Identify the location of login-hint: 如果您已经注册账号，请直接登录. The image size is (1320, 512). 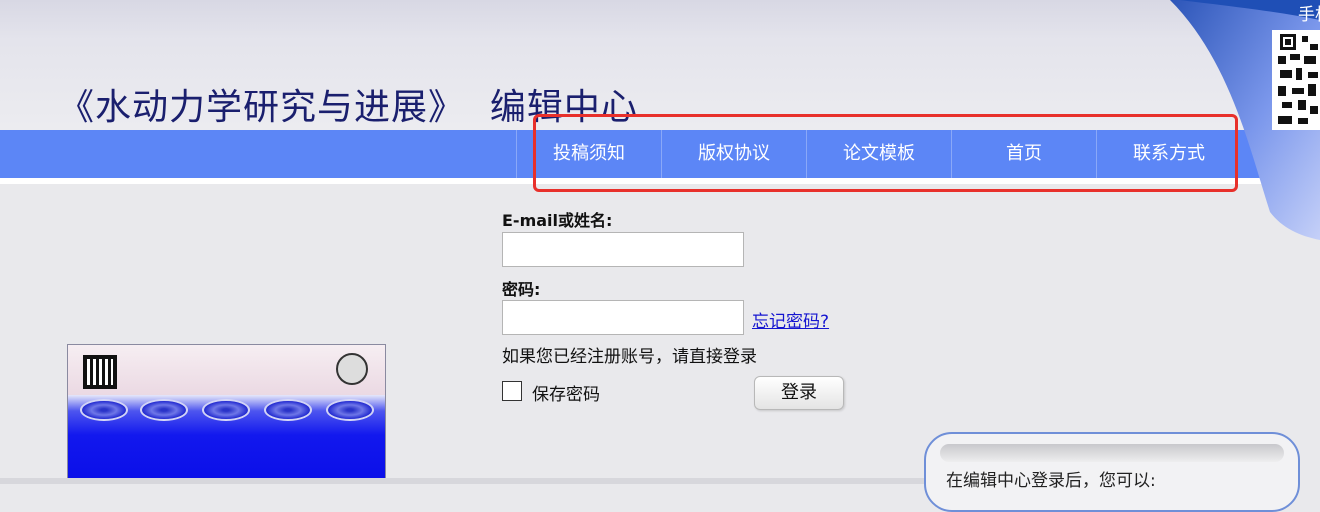
(629, 357).